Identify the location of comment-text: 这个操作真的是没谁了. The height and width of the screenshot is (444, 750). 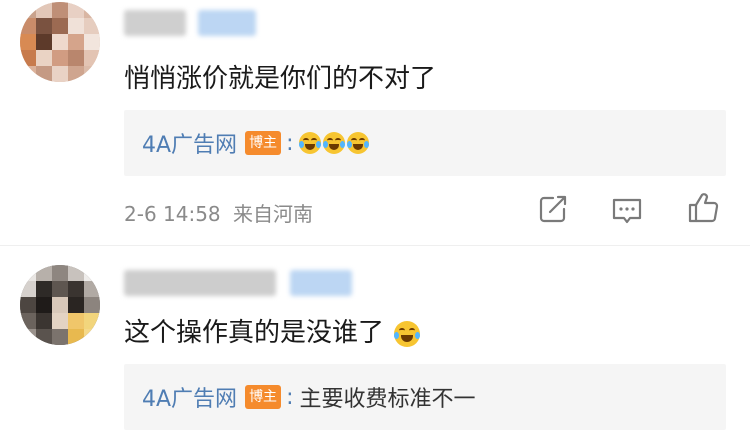
(273, 330).